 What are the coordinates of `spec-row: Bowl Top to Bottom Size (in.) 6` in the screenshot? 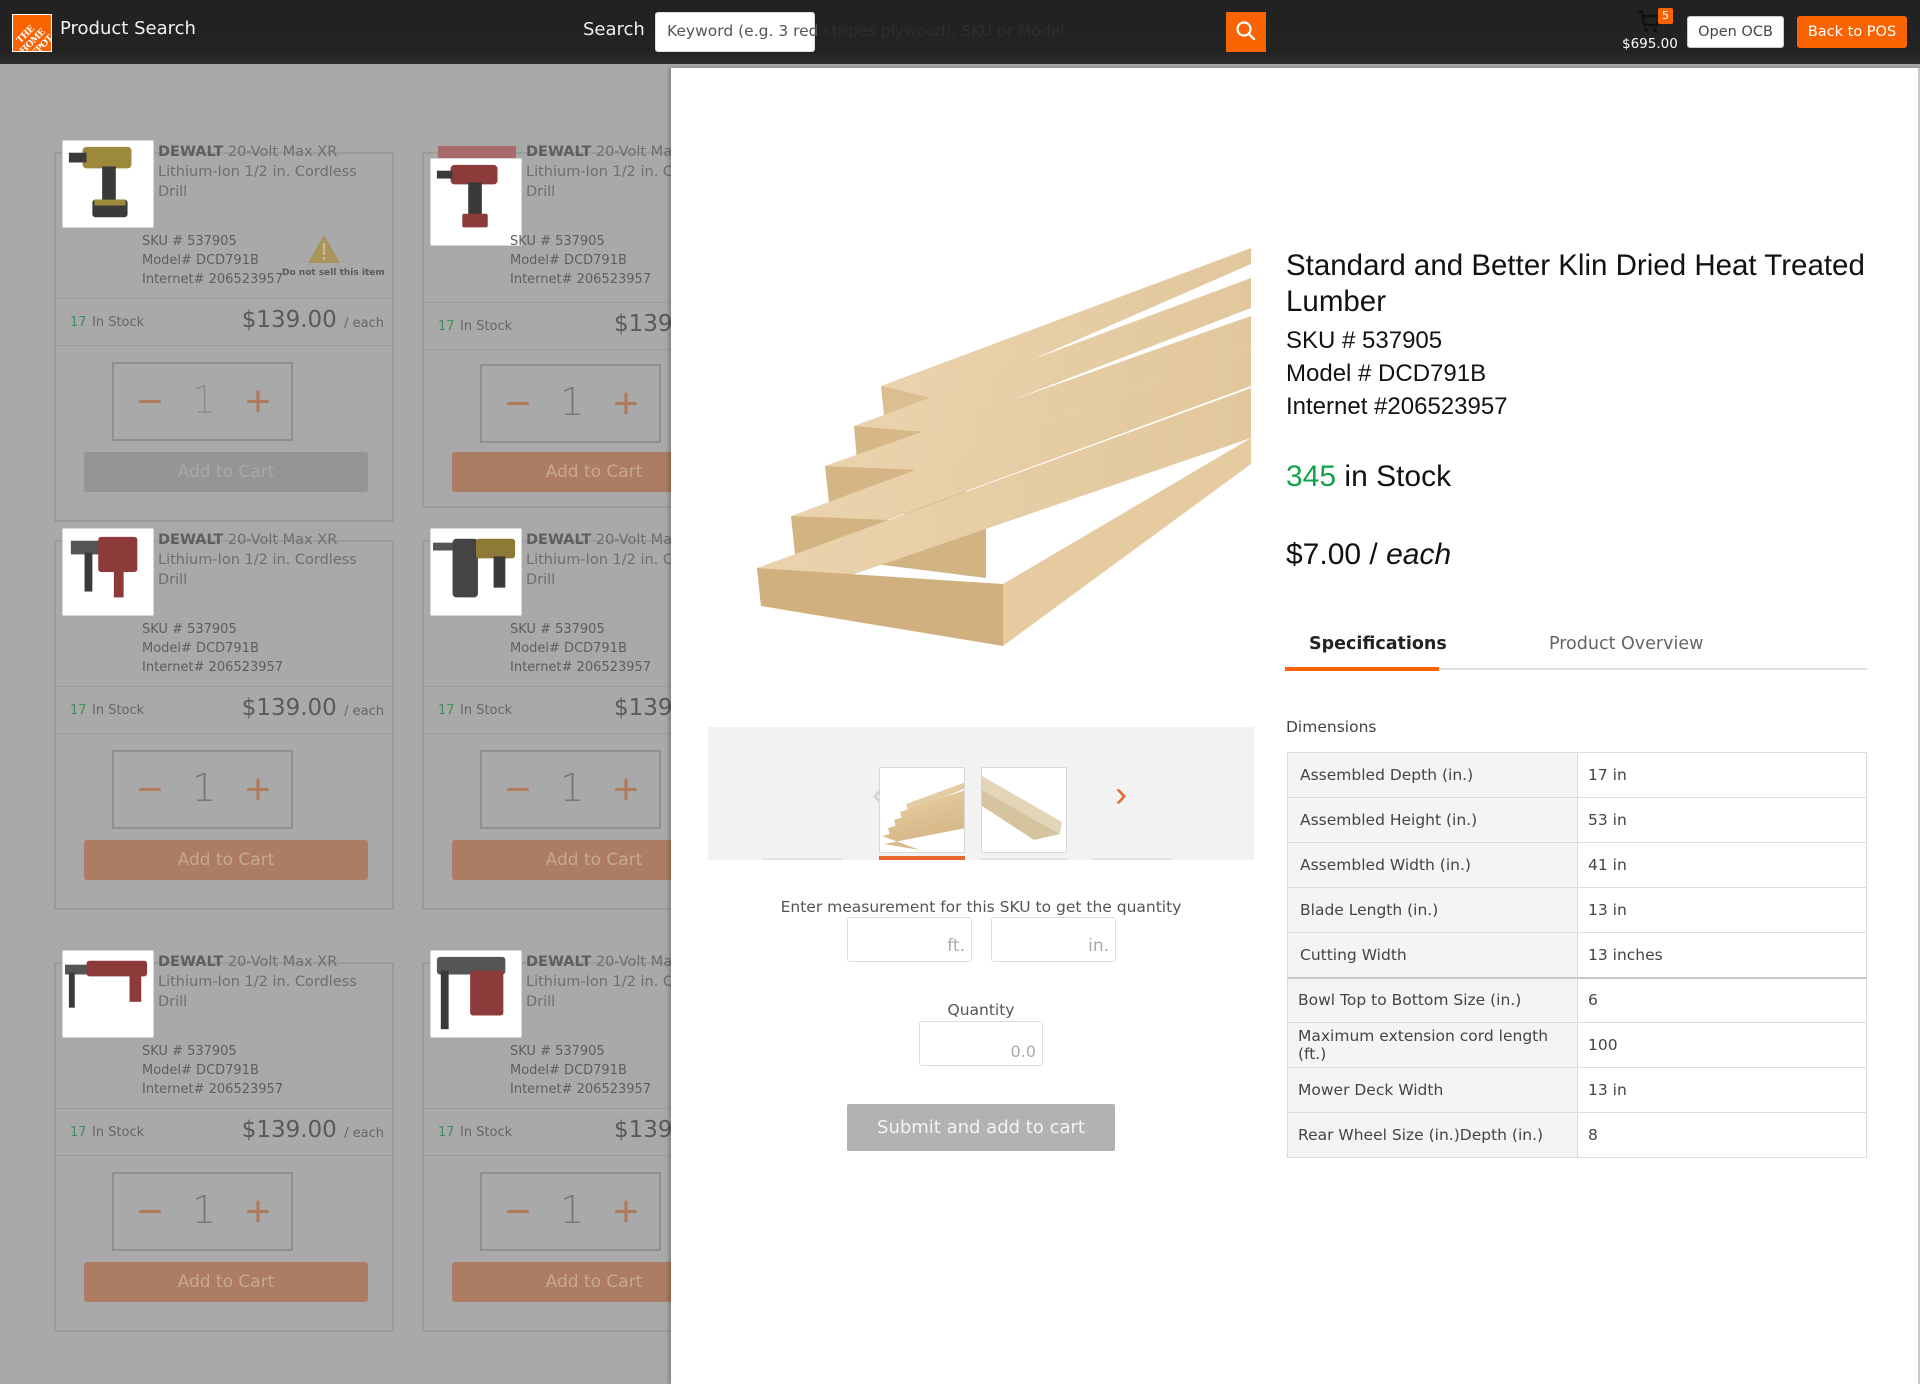 It's located at (1577, 999).